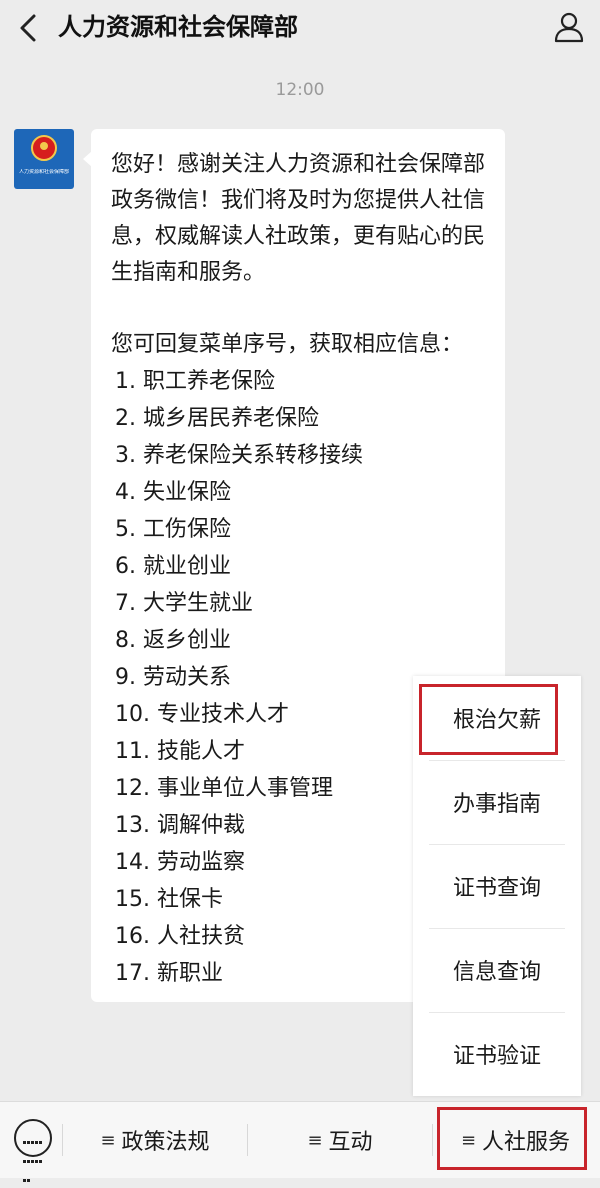 This screenshot has width=600, height=1188. Describe the element at coordinates (33, 1150) in the screenshot. I see `keyboard-icon` at that location.